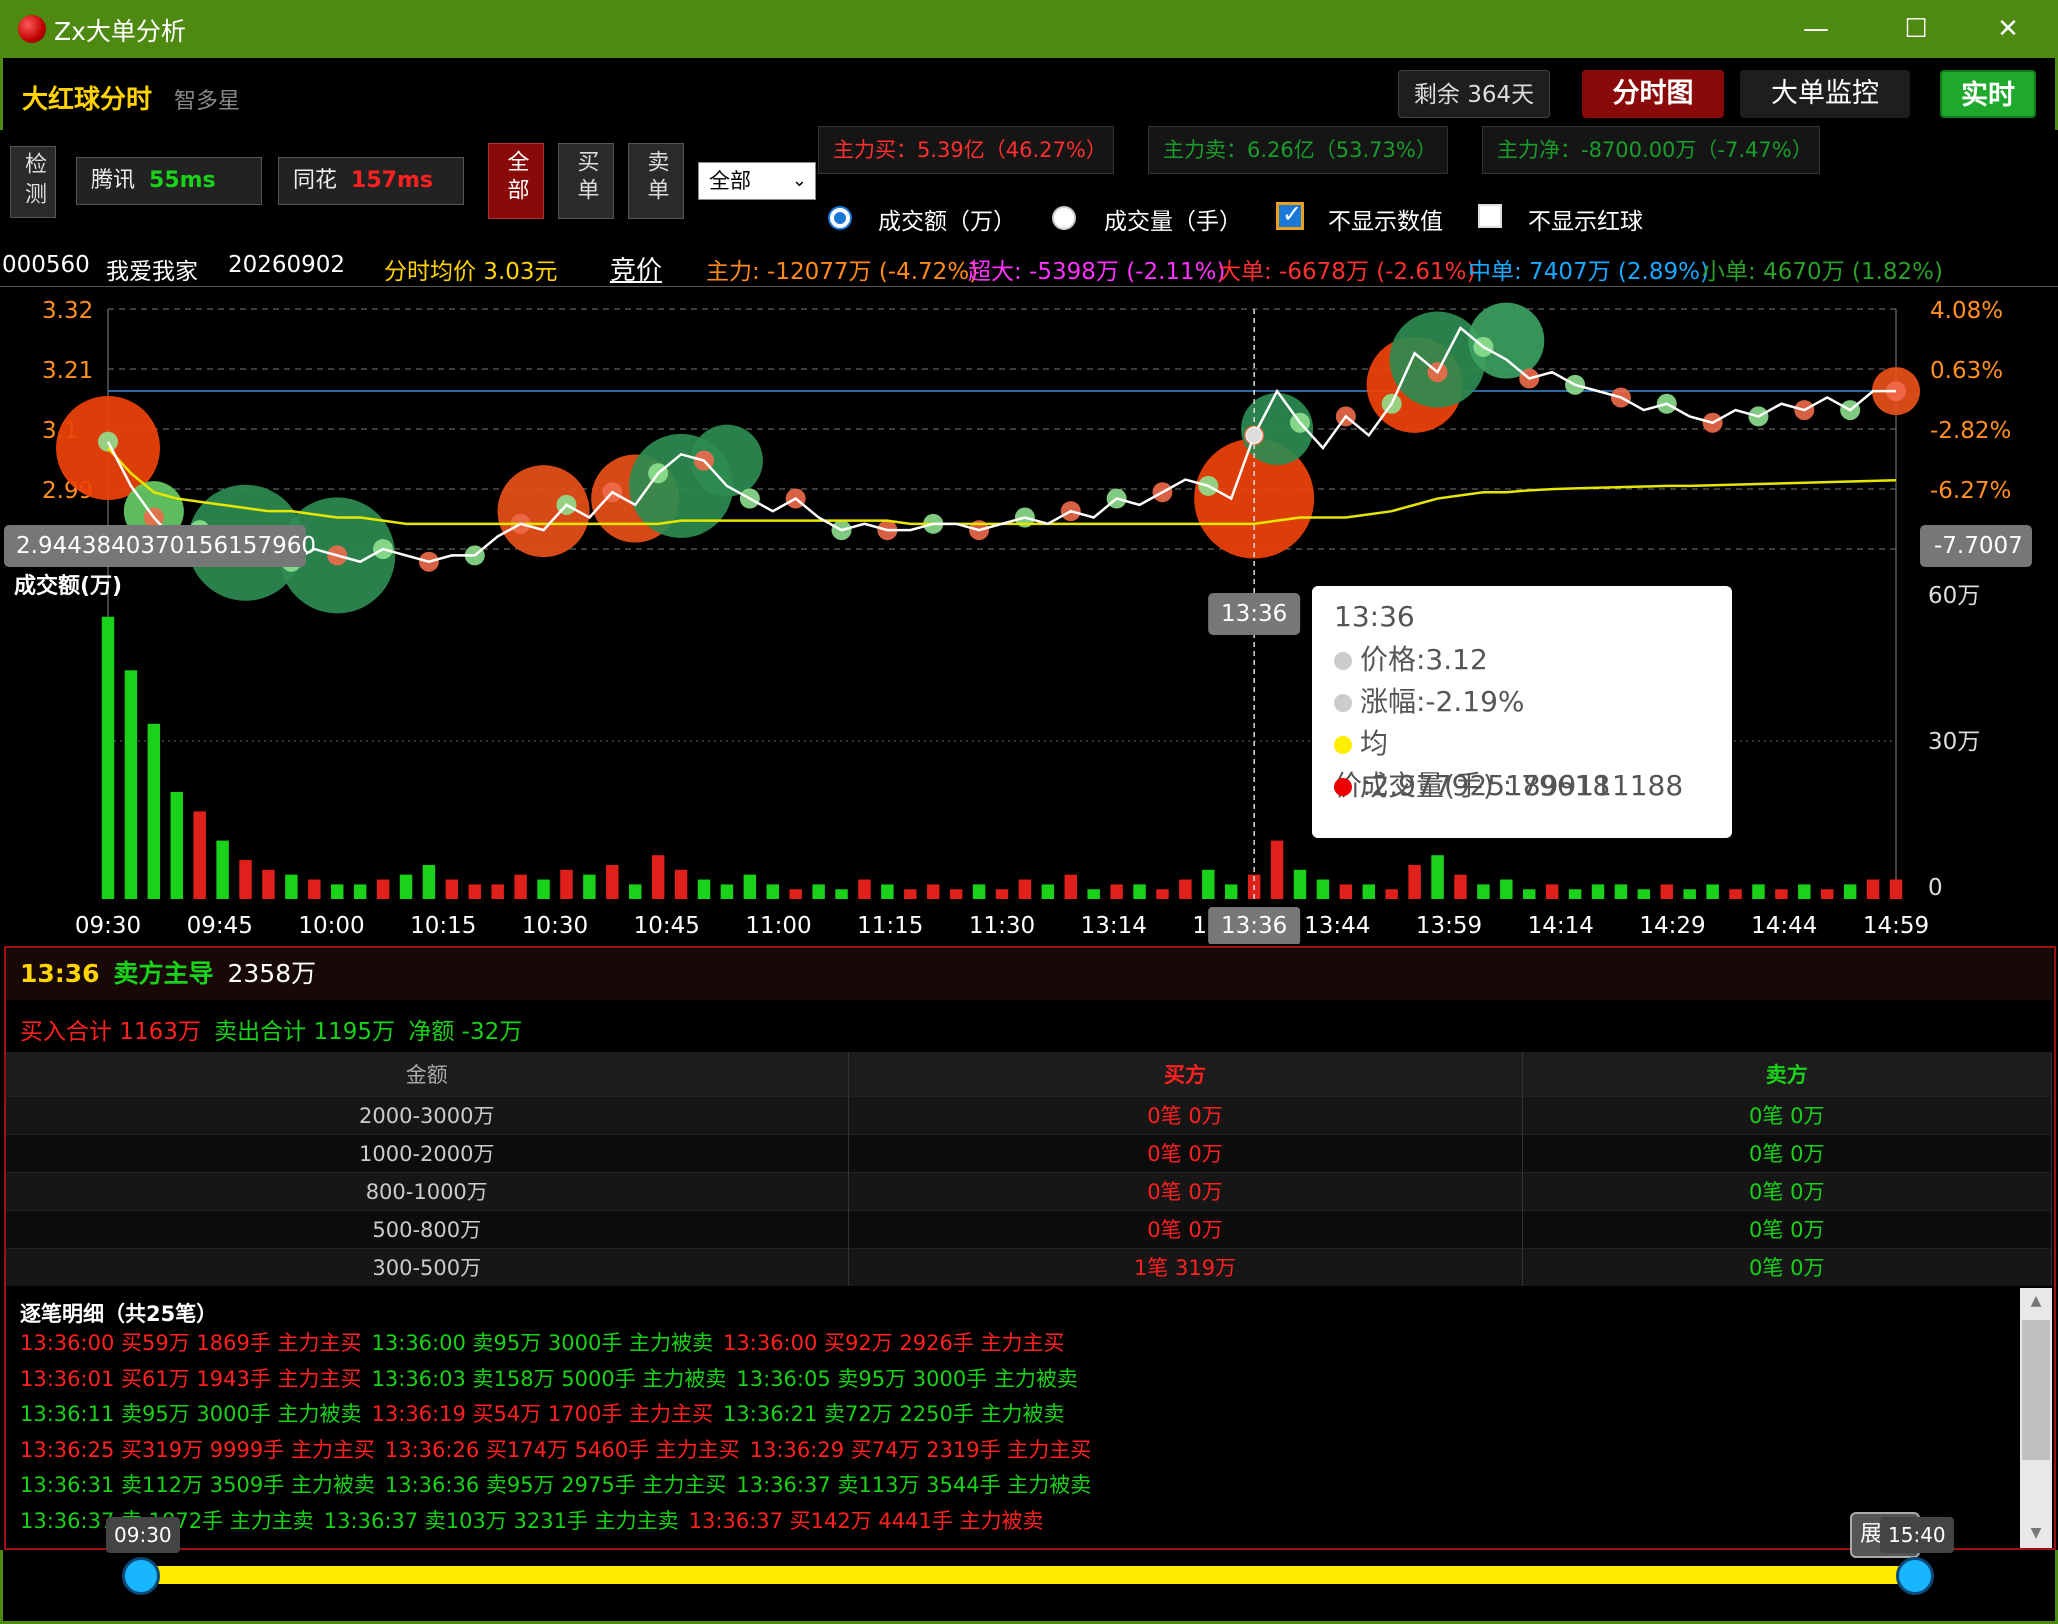 The width and height of the screenshot is (2058, 1624). What do you see at coordinates (427, 1190) in the screenshot?
I see `range-cell: 800-1000万` at bounding box center [427, 1190].